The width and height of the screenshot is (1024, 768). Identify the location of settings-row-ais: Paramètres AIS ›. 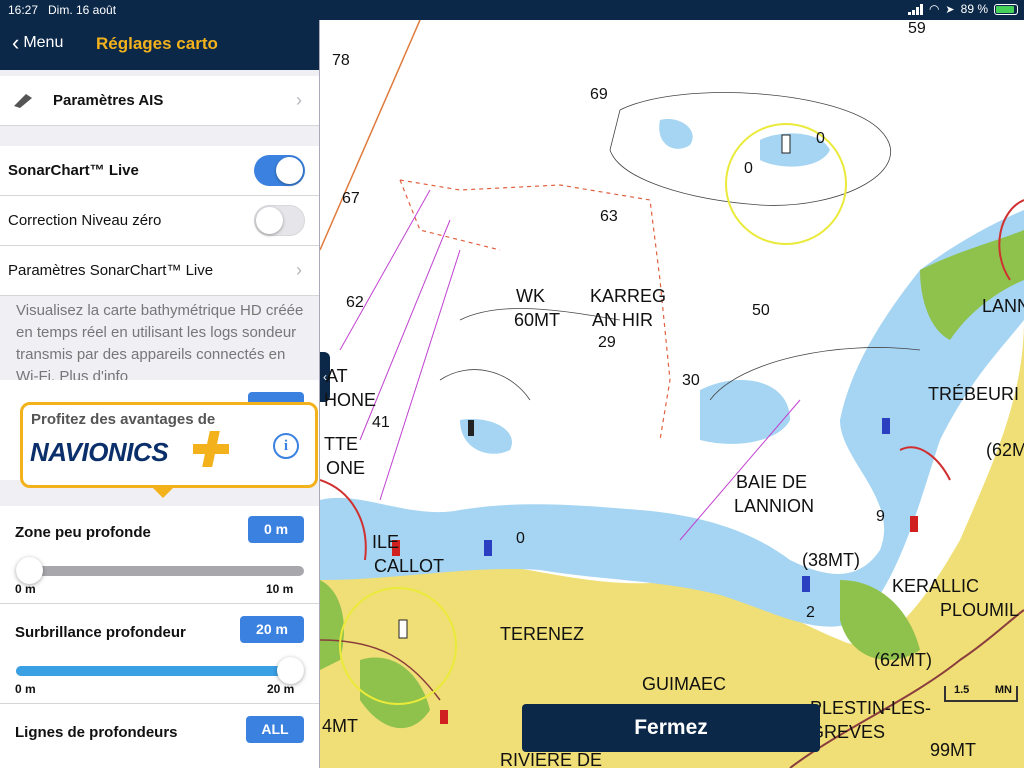
(159, 101).